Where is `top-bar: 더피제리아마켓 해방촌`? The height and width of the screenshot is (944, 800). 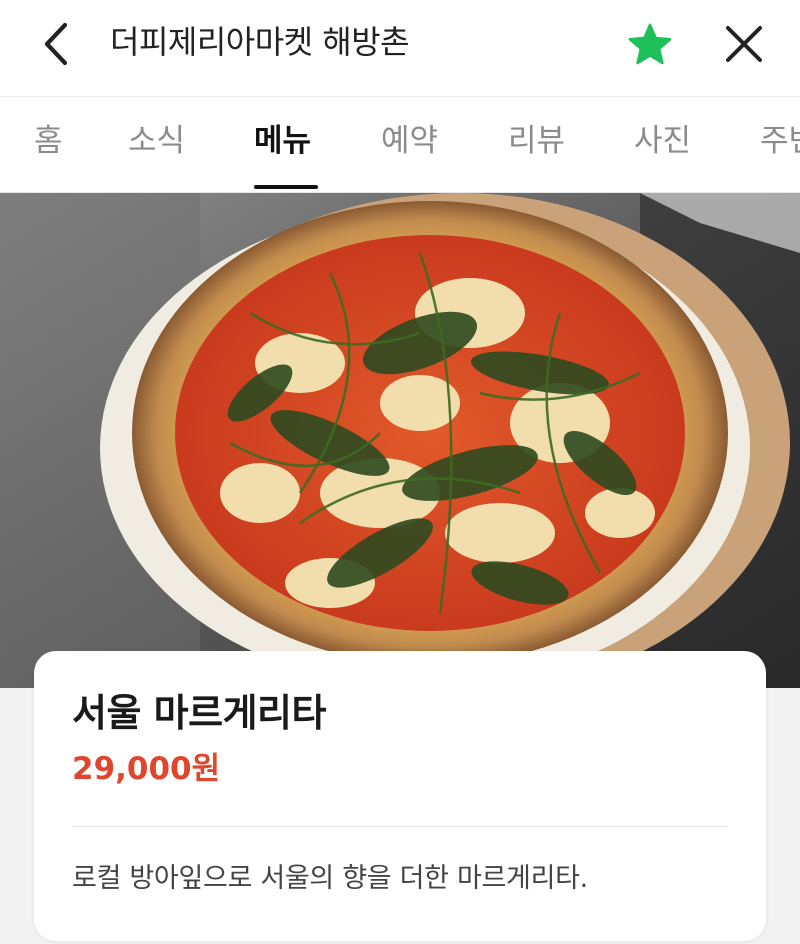 top-bar: 더피제리아마켓 해방촌 is located at coordinates (400, 48).